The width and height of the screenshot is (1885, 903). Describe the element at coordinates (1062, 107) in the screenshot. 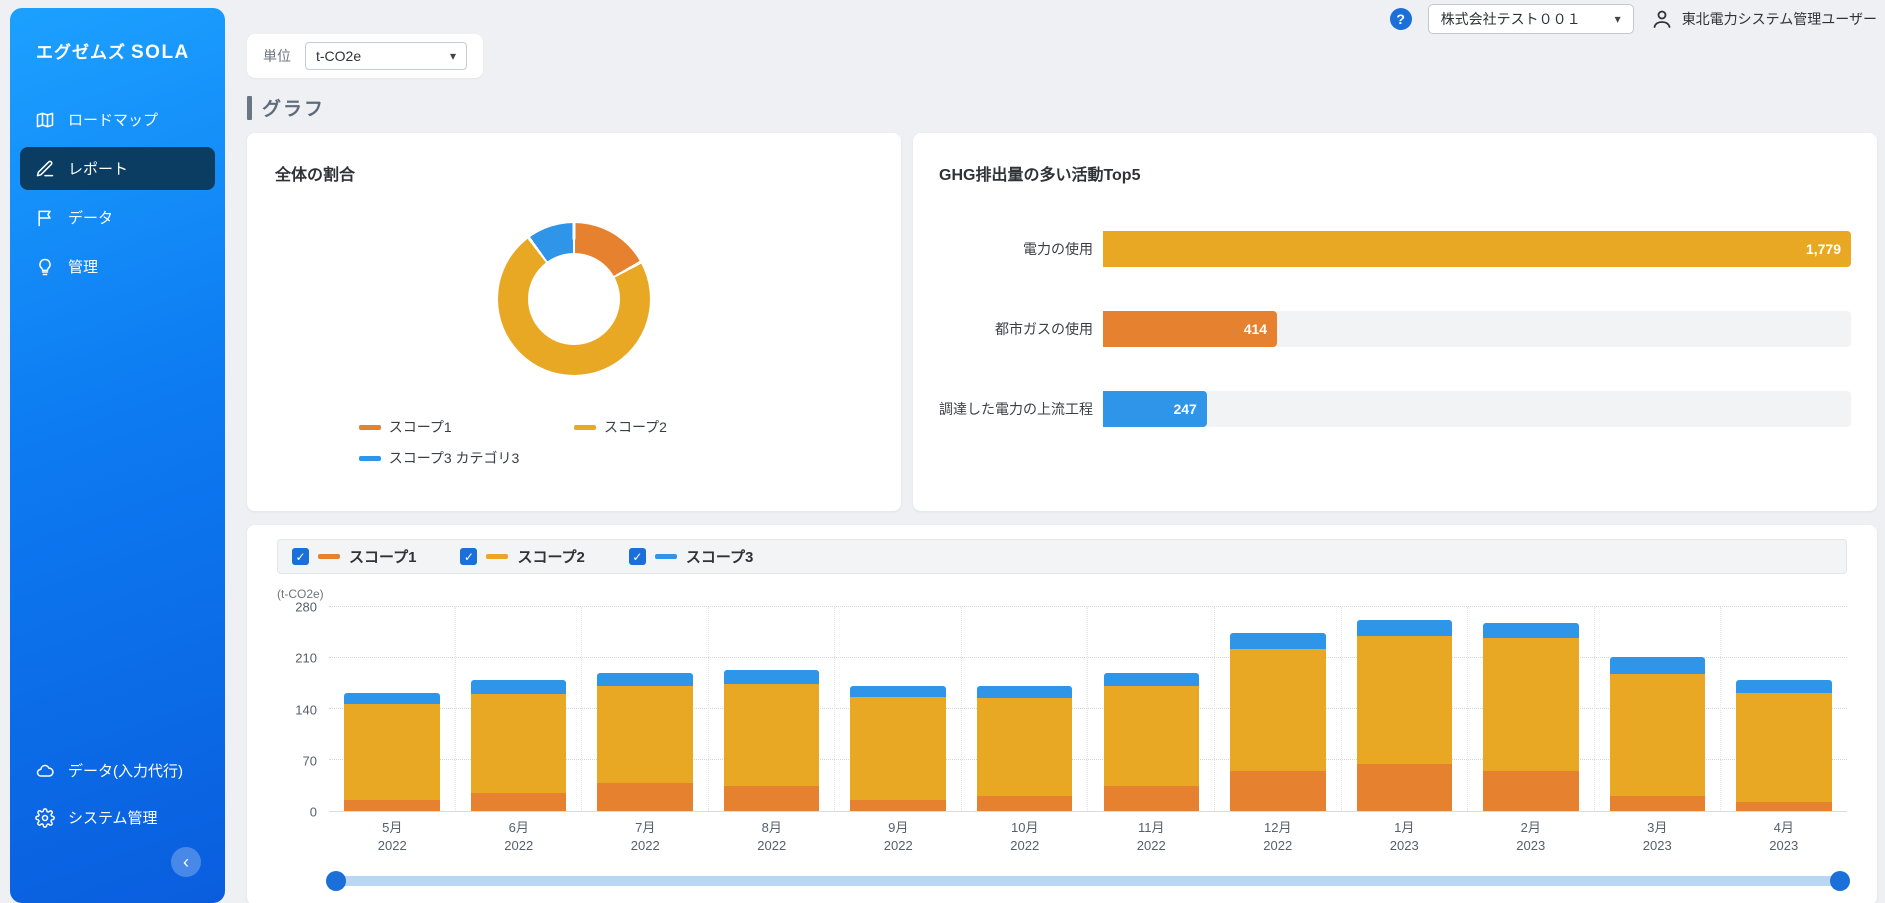

I see `section-head: グラフ` at that location.